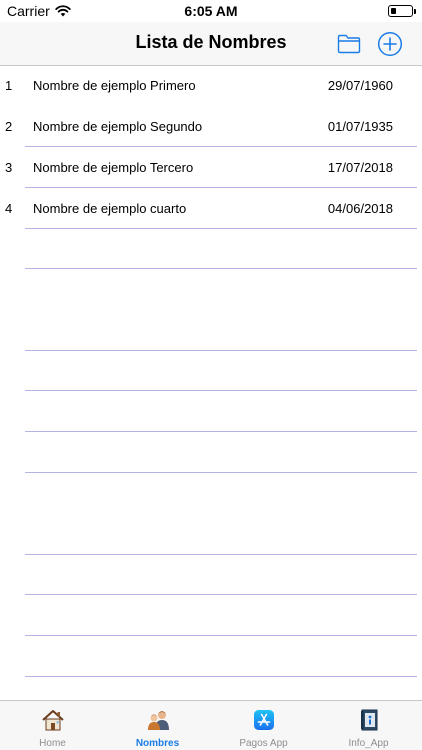 This screenshot has width=422, height=750. Describe the element at coordinates (52, 720) in the screenshot. I see `house-icon` at that location.